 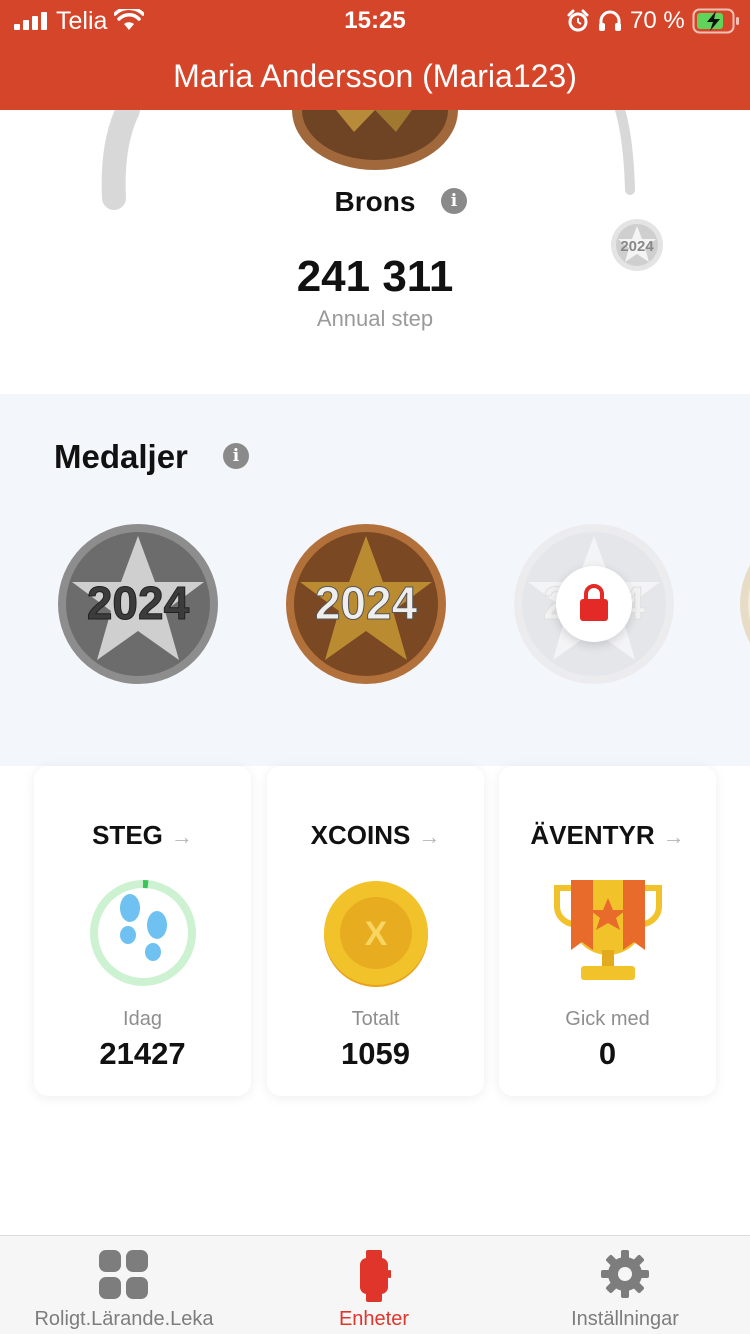 I want to click on next-medal-icon: 2024, so click(x=637, y=245).